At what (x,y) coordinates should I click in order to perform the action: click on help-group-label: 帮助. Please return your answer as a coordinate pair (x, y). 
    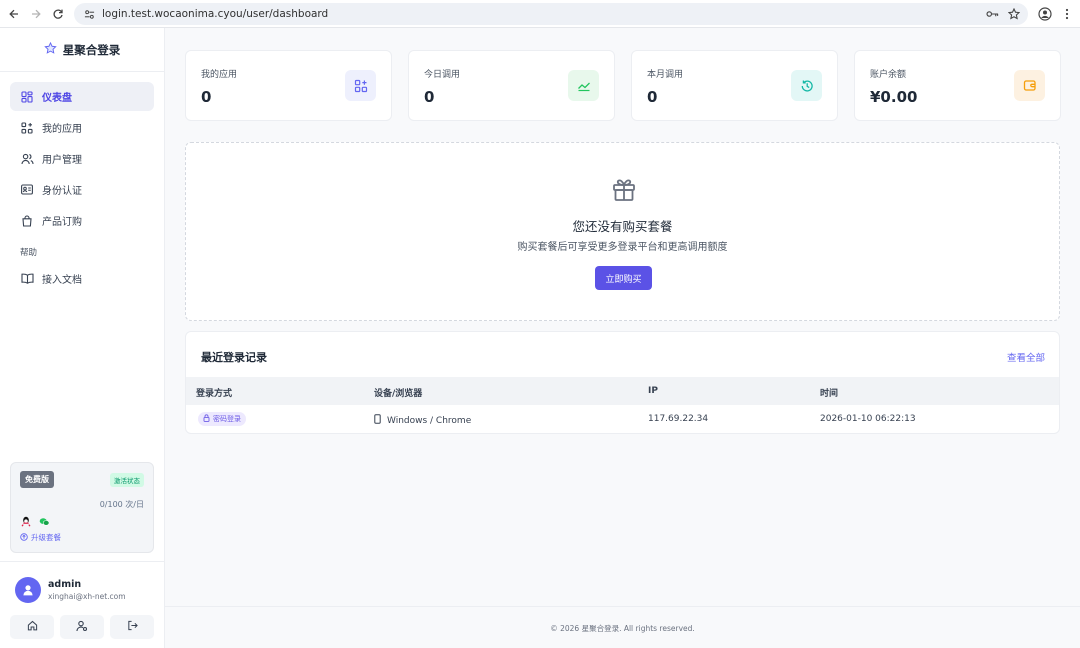
    Looking at the image, I should click on (29, 253).